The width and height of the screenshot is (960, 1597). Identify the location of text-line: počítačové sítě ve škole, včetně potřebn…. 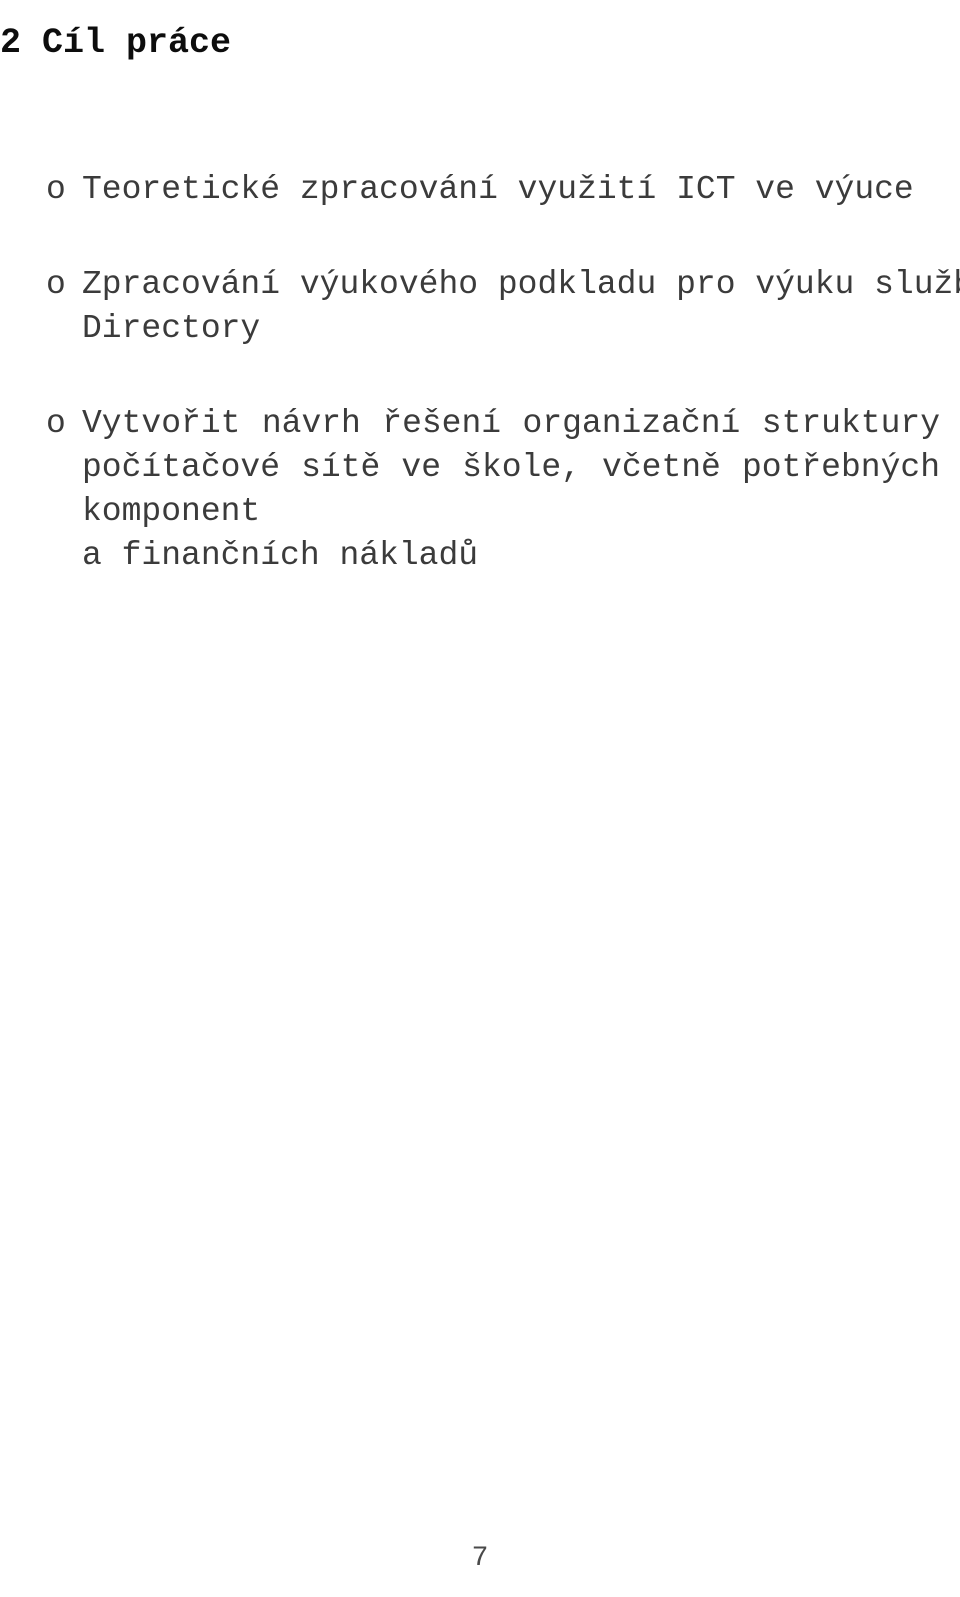
(511, 489).